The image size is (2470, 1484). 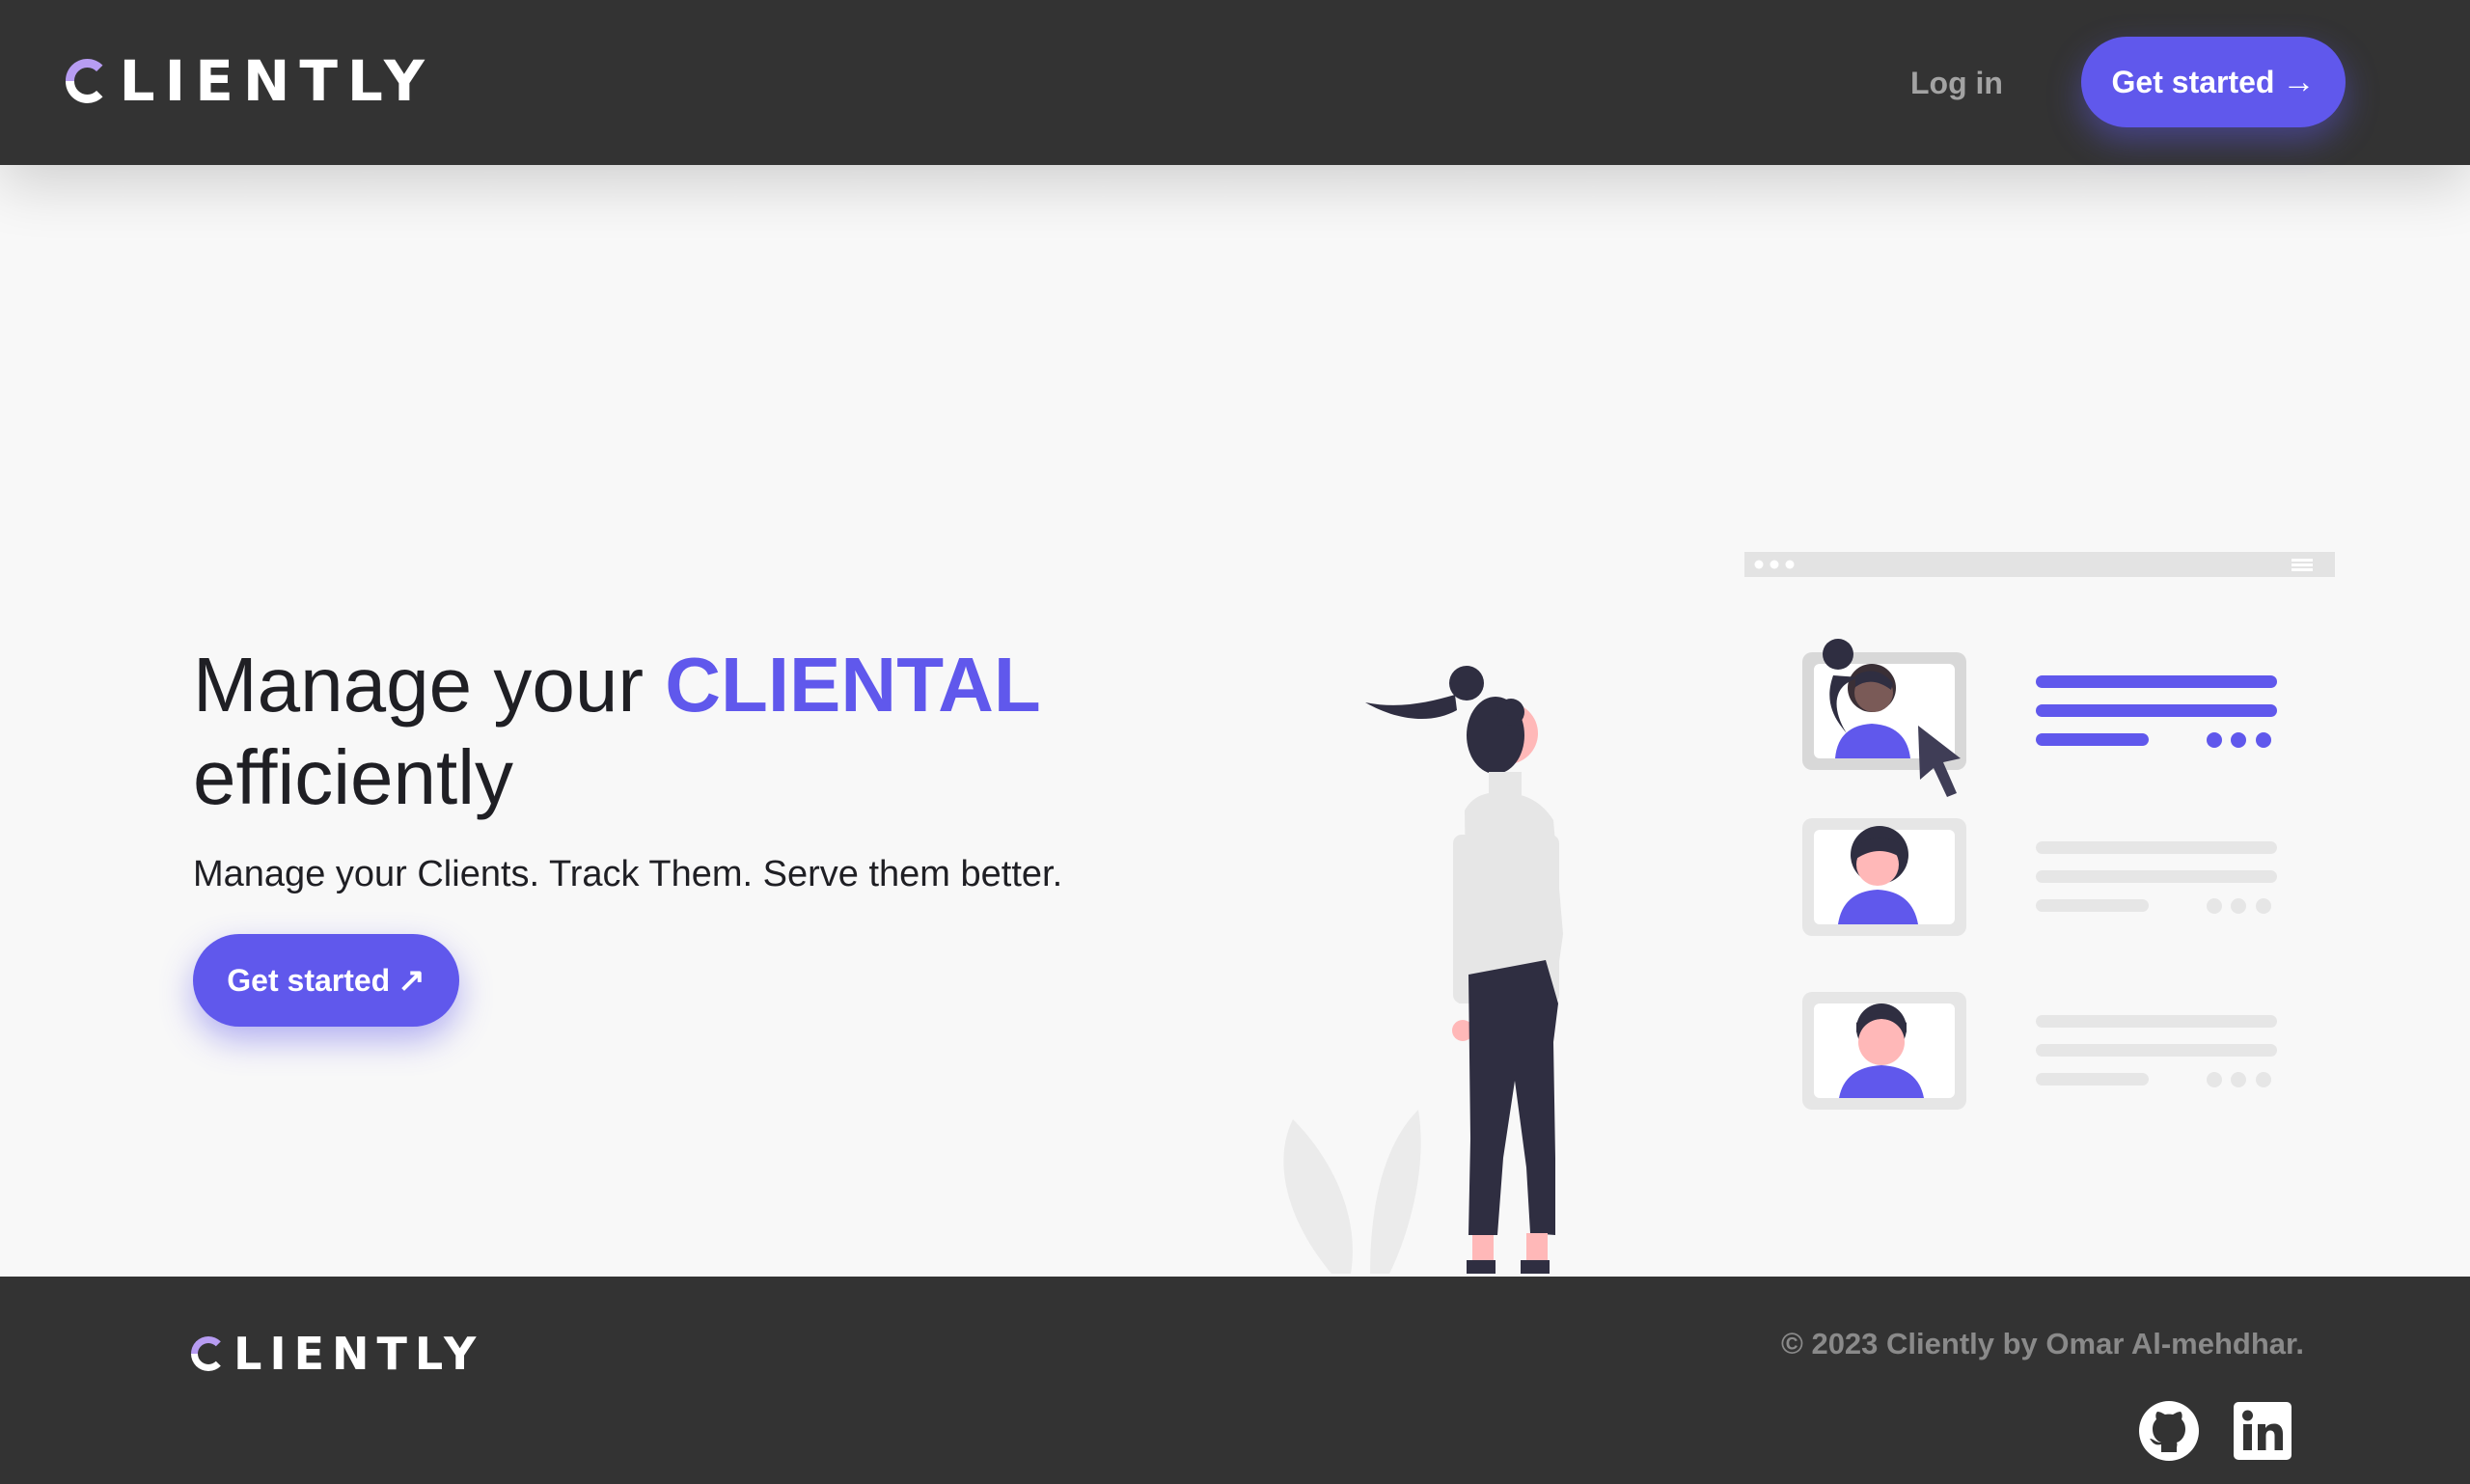 What do you see at coordinates (358, 1354) in the screenshot?
I see `footer-logo-text: LIENTLY` at bounding box center [358, 1354].